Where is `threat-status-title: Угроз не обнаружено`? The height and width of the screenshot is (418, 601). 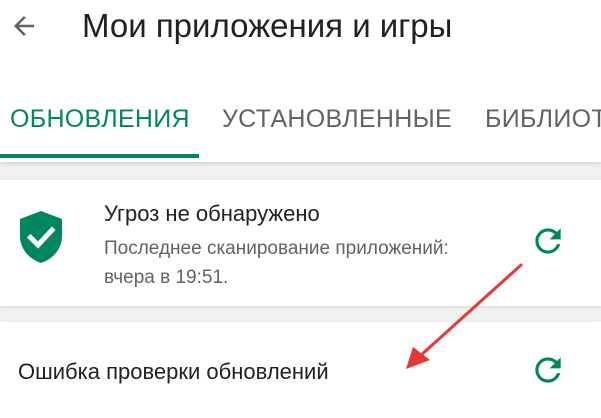 threat-status-title: Угроз не обнаружено is located at coordinates (212, 213).